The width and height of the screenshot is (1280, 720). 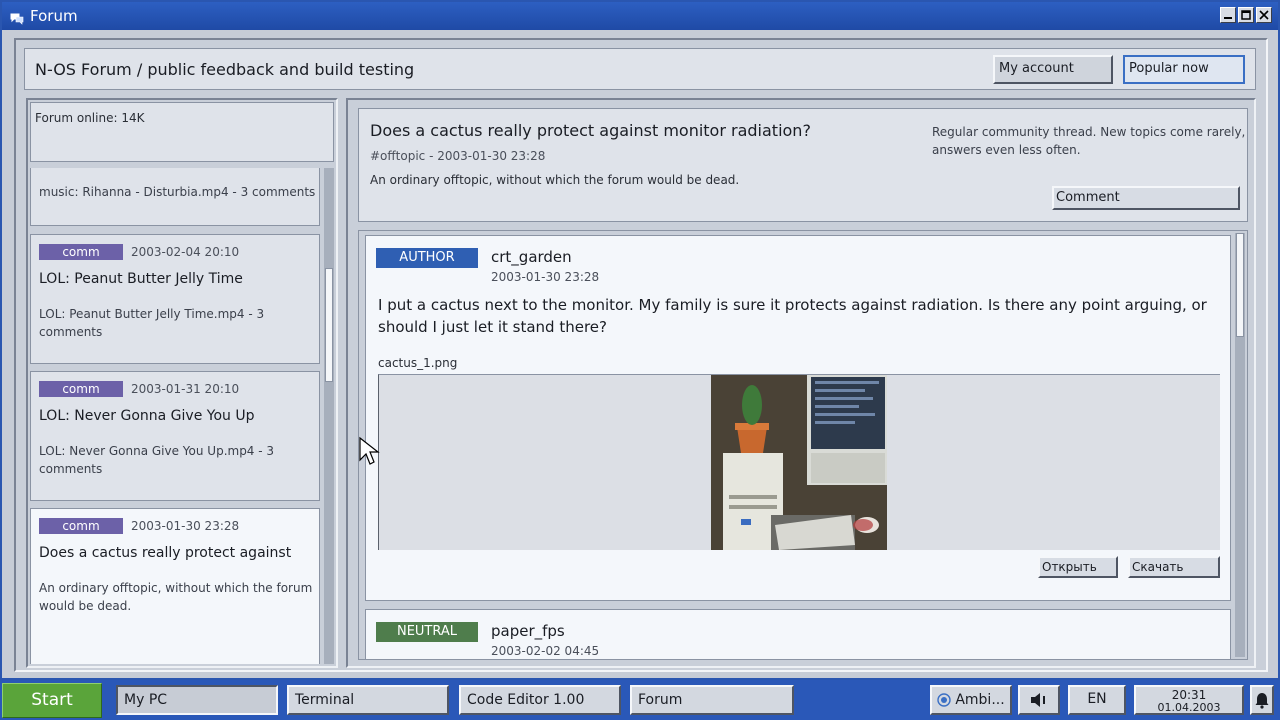 I want to click on download-button: Скачать, so click(x=1174, y=567).